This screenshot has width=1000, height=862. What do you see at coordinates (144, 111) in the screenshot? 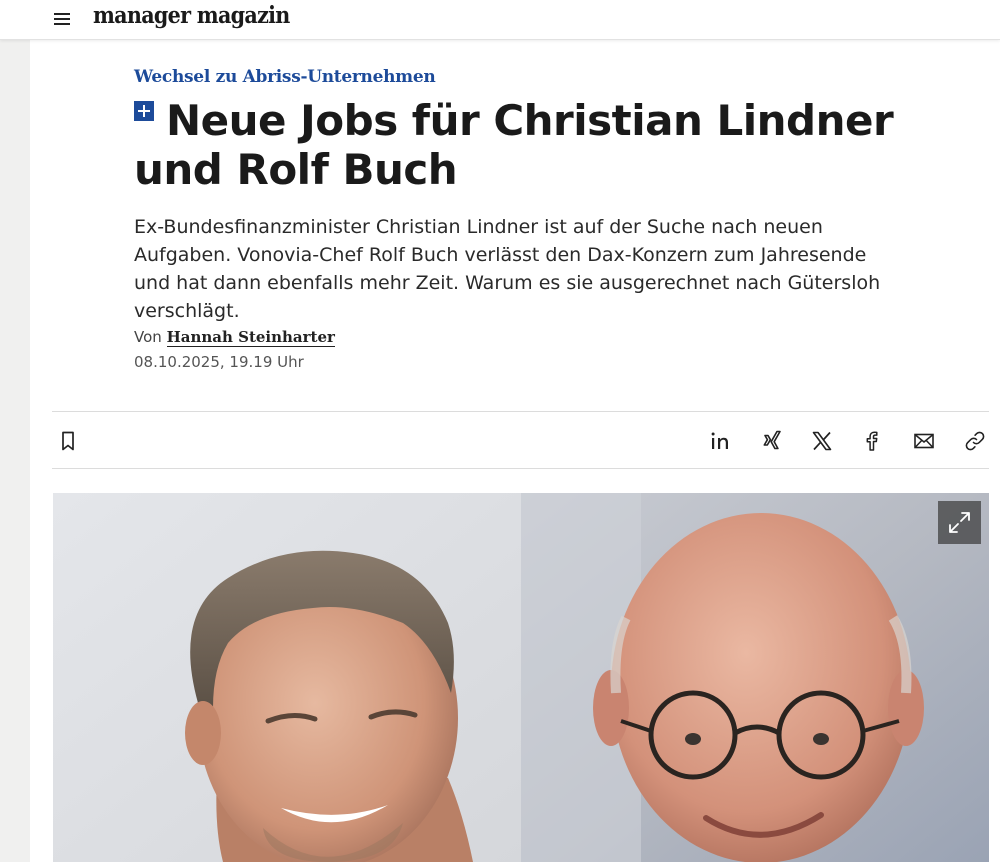
I see `plus-badge-icon` at bounding box center [144, 111].